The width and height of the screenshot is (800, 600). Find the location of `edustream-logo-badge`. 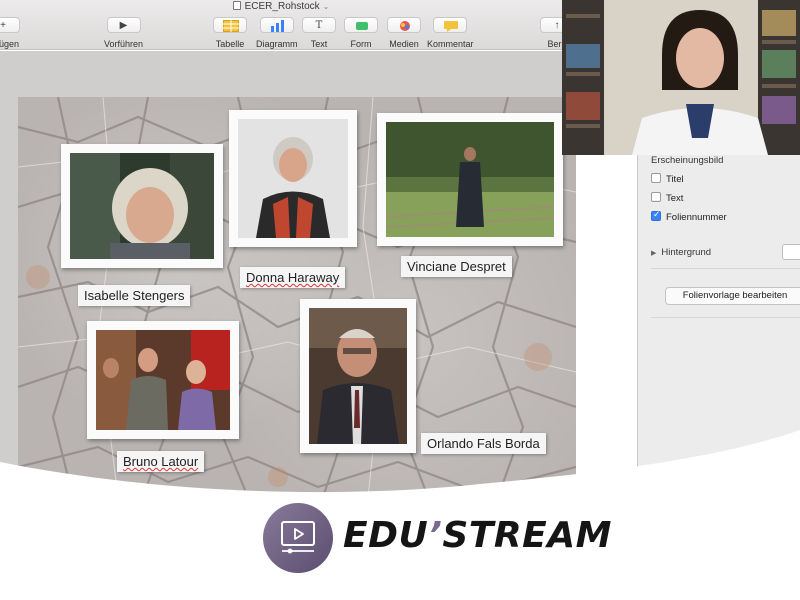

edustream-logo-badge is located at coordinates (298, 538).